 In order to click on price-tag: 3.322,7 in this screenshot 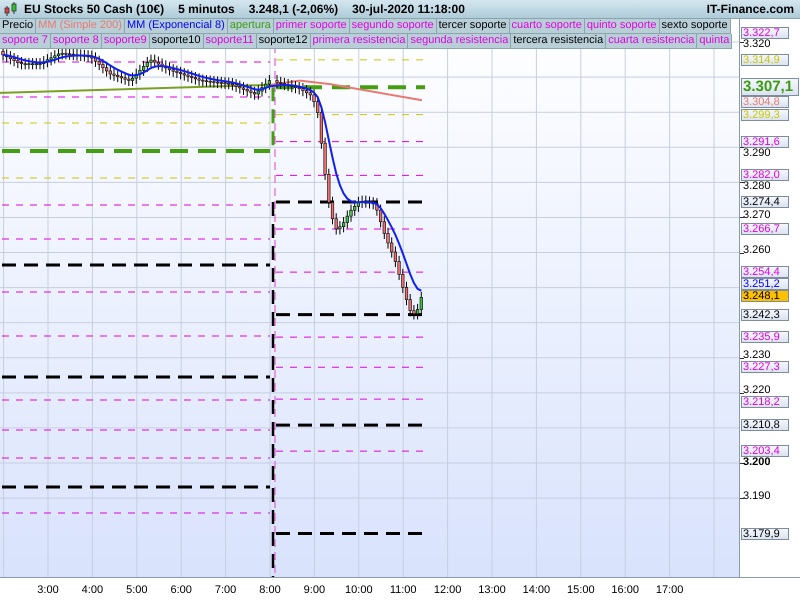, I will do `click(765, 32)`.